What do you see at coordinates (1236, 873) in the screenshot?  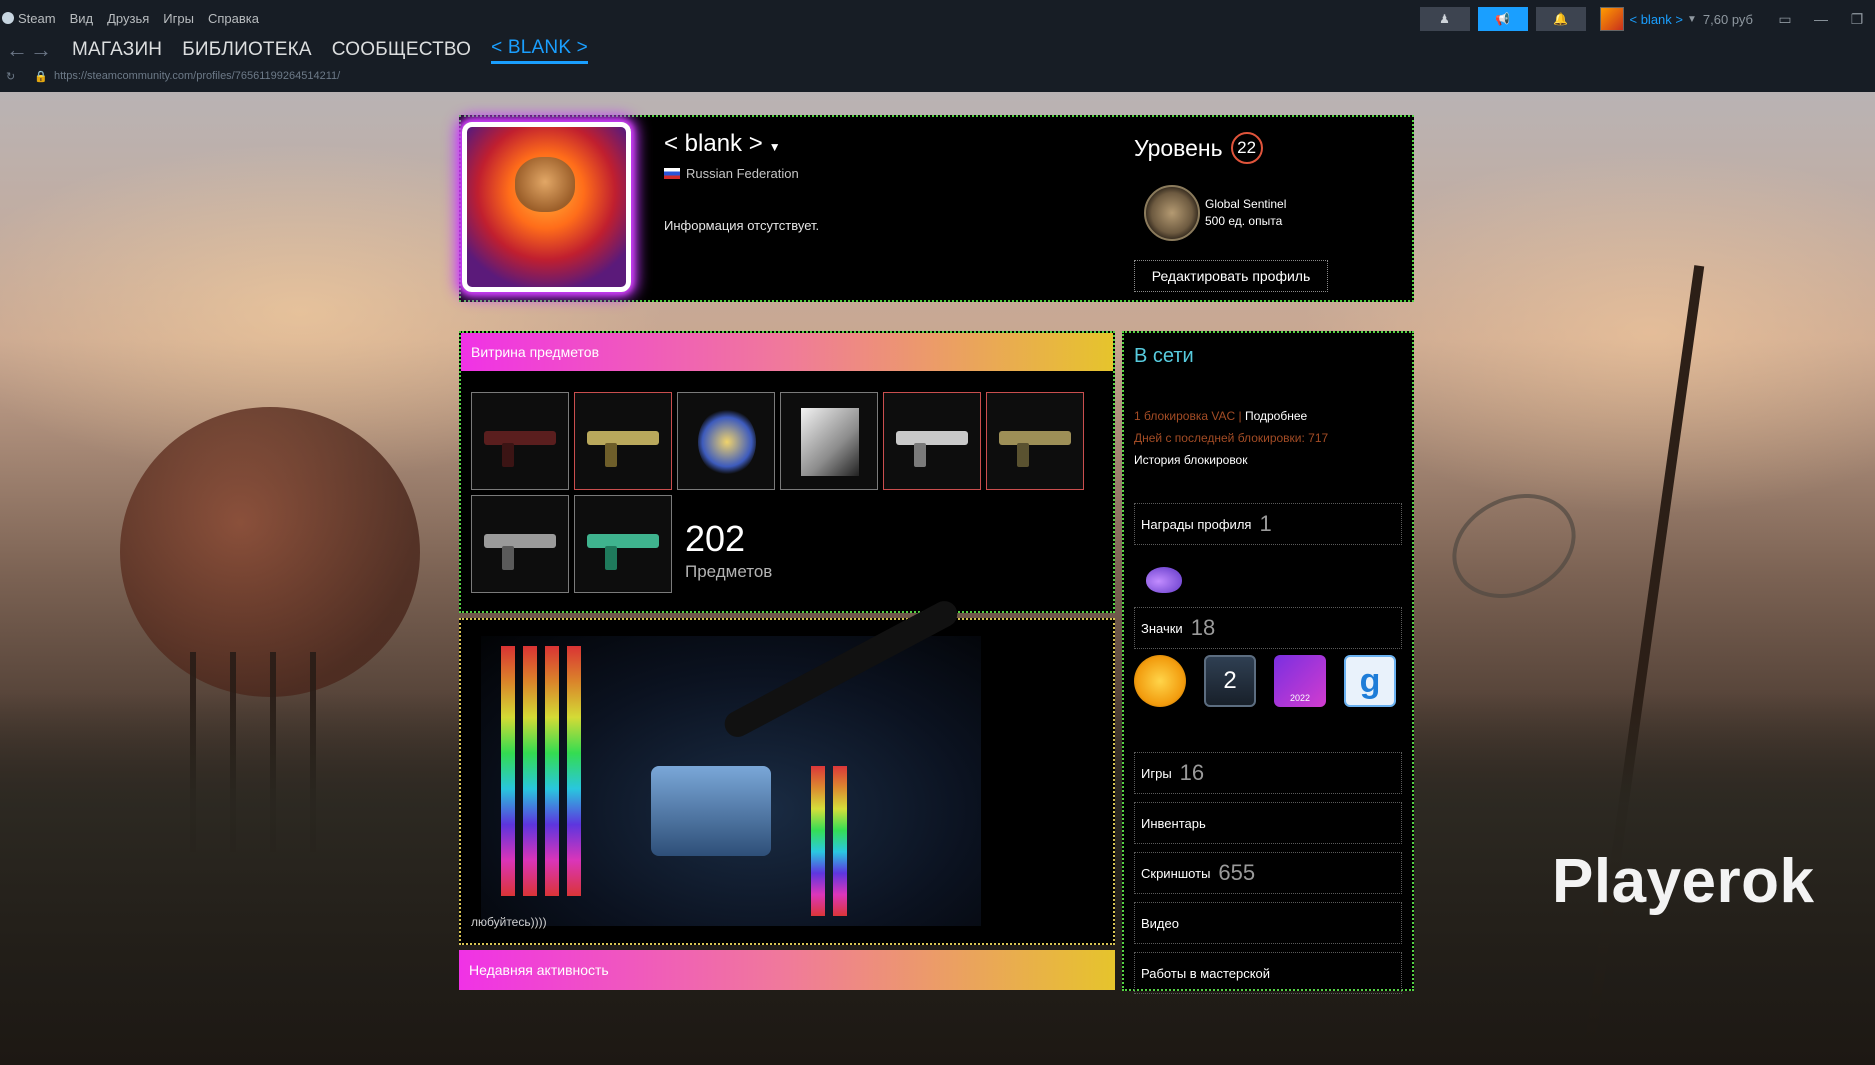 I see `screenshots-count: 655` at bounding box center [1236, 873].